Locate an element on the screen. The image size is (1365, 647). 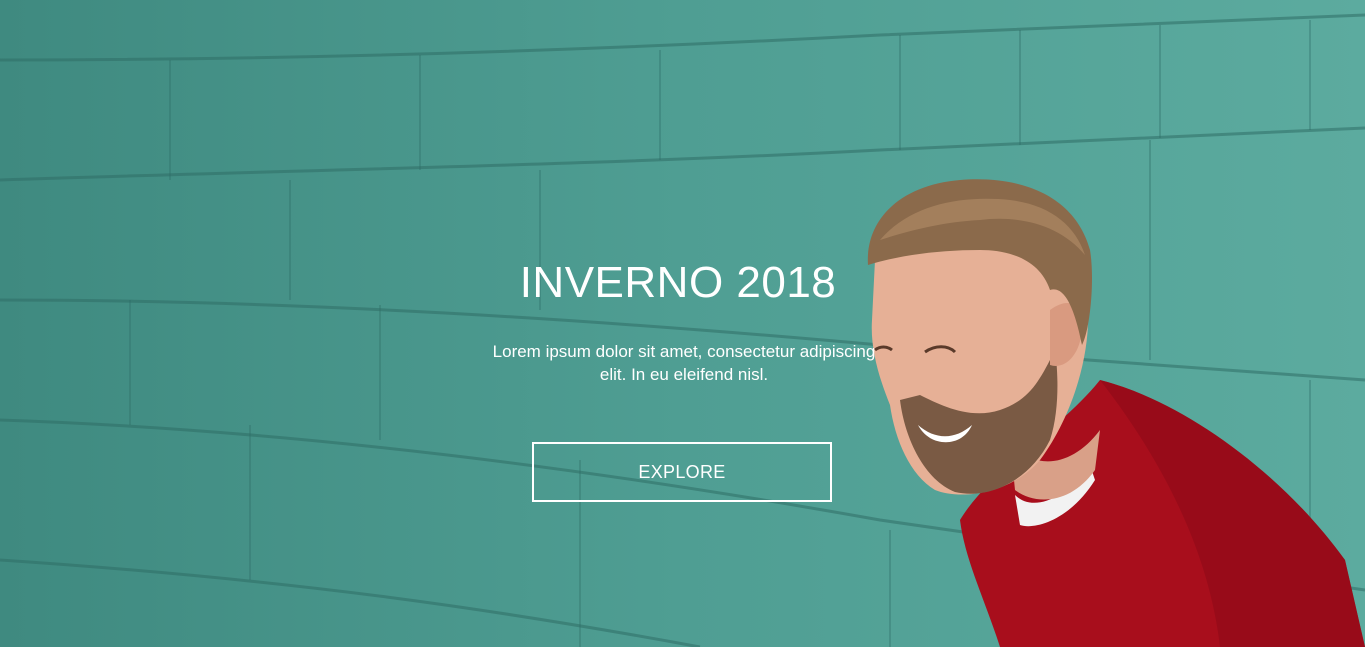
hero-title: INVERNO 2018 is located at coordinates (678, 282).